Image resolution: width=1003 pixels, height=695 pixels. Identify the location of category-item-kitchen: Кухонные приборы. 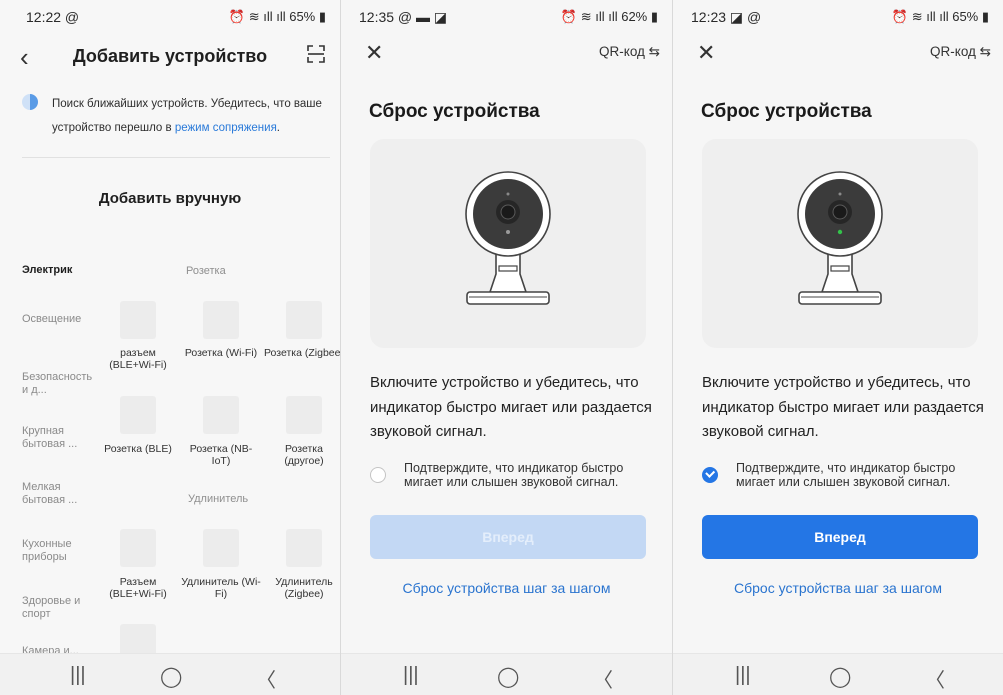
(55, 551).